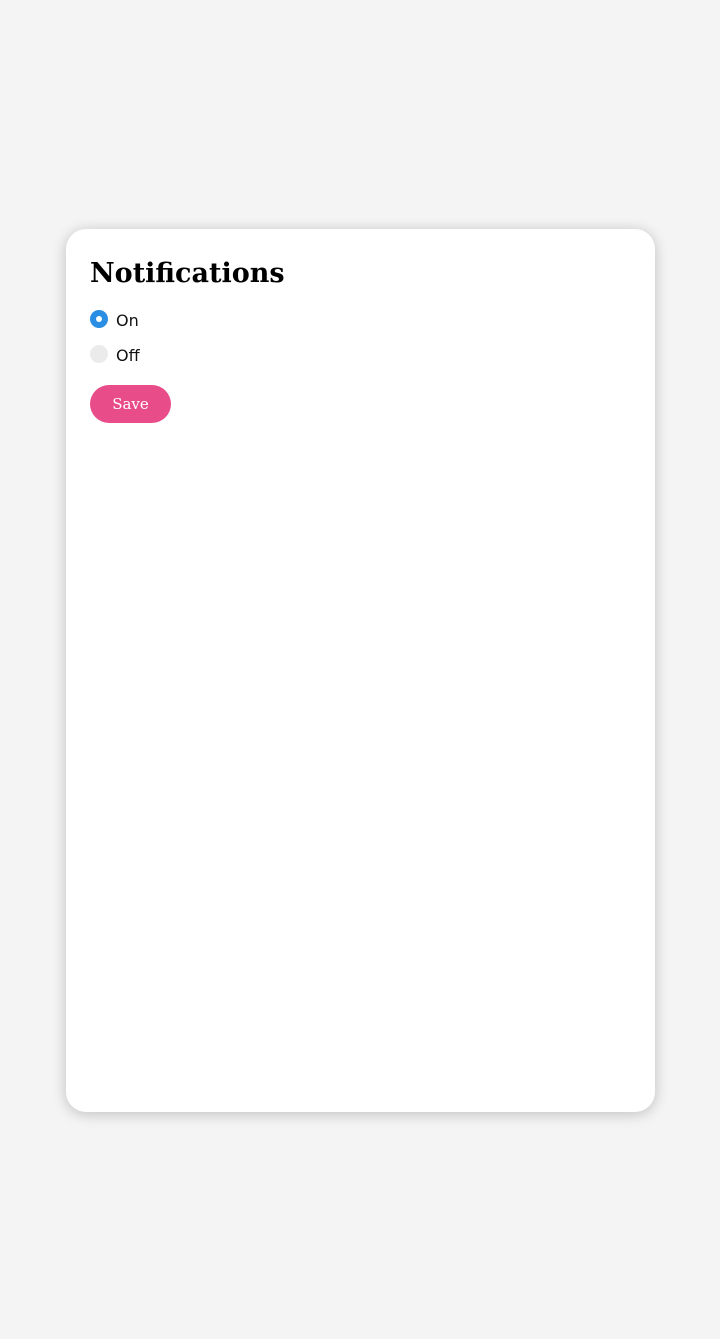 Image resolution: width=720 pixels, height=1339 pixels. I want to click on card-title: Notifications, so click(187, 273).